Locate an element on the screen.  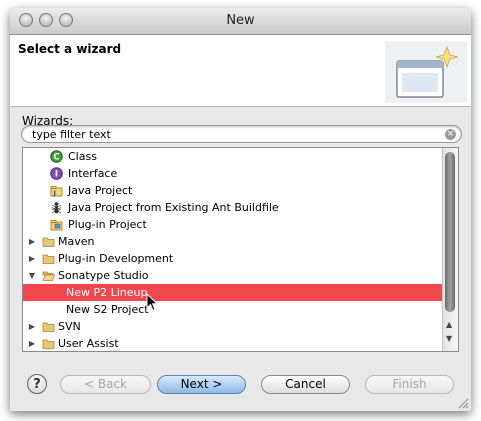
title-bar: New is located at coordinates (240, 21).